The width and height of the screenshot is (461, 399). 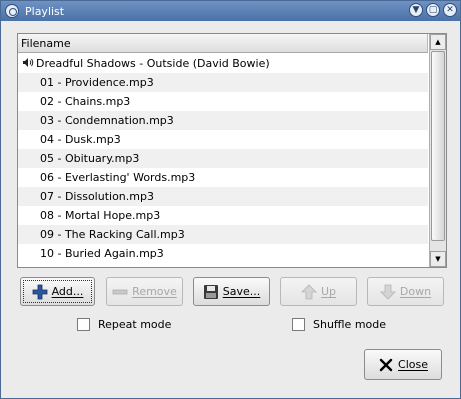 I want to click on track-label: 02 - Chains.mp3, so click(x=85, y=101).